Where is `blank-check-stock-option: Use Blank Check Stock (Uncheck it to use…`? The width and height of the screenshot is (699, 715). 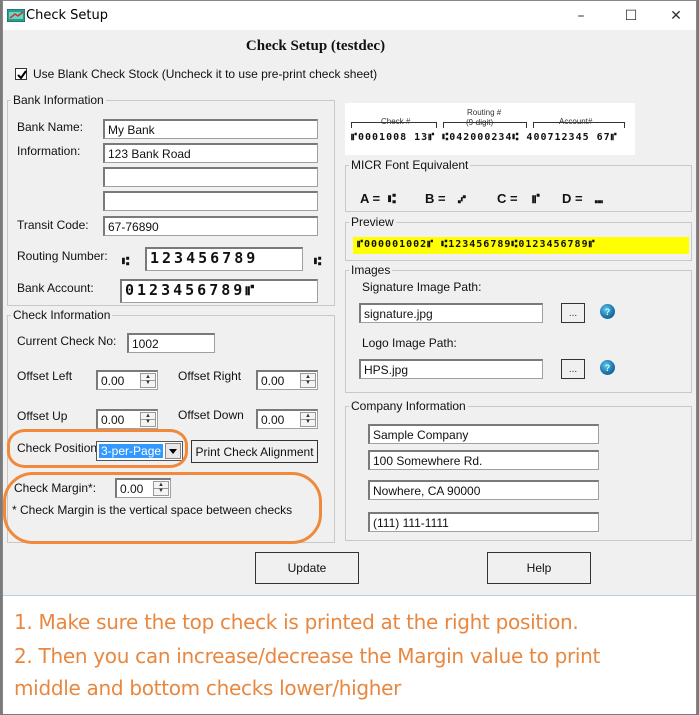
blank-check-stock-option: Use Blank Check Stock (Uncheck it to use… is located at coordinates (196, 74).